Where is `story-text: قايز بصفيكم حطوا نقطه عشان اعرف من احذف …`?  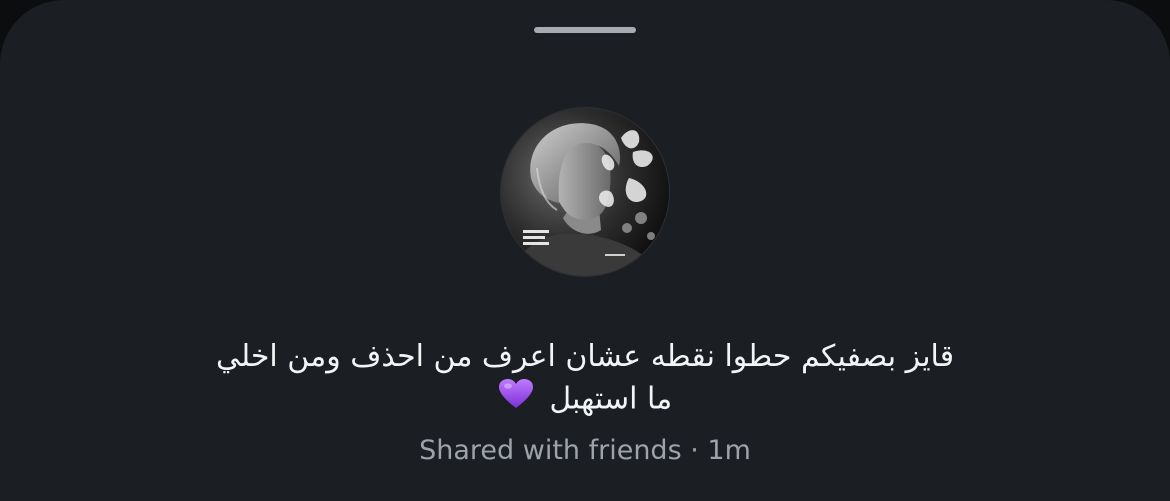
story-text: قايز بصفيكم حطوا نقطه عشان اعرف من احذف … is located at coordinates (585, 379).